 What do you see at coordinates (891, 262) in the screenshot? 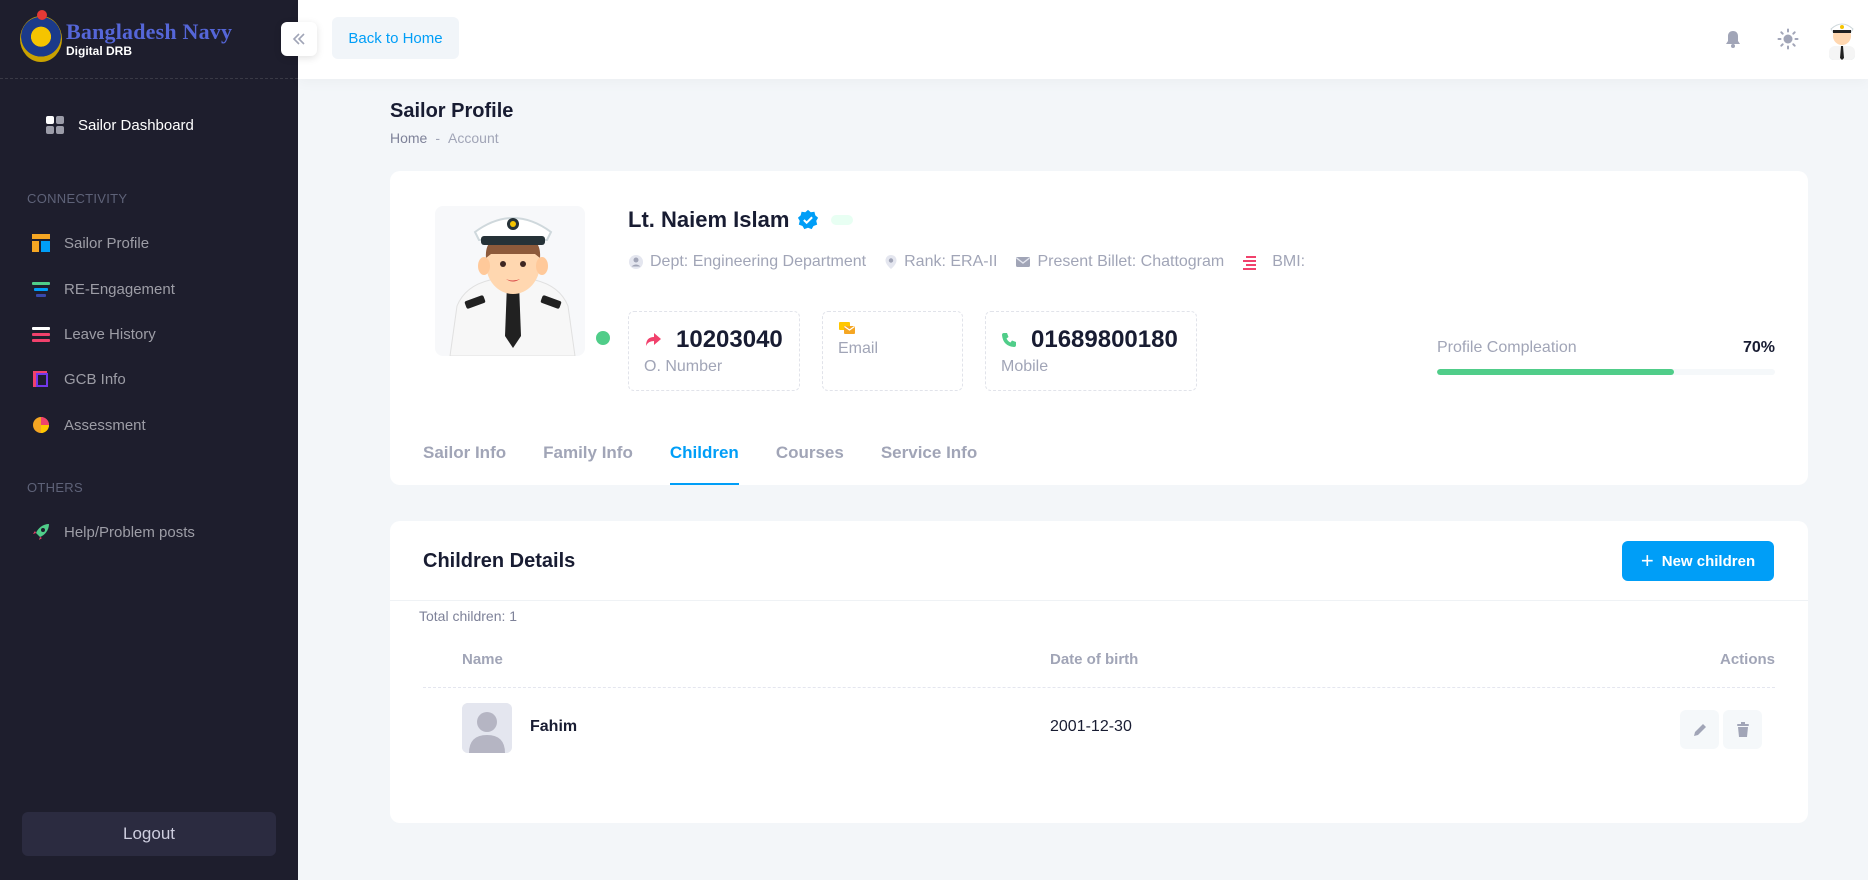
I see `location-pin-icon` at bounding box center [891, 262].